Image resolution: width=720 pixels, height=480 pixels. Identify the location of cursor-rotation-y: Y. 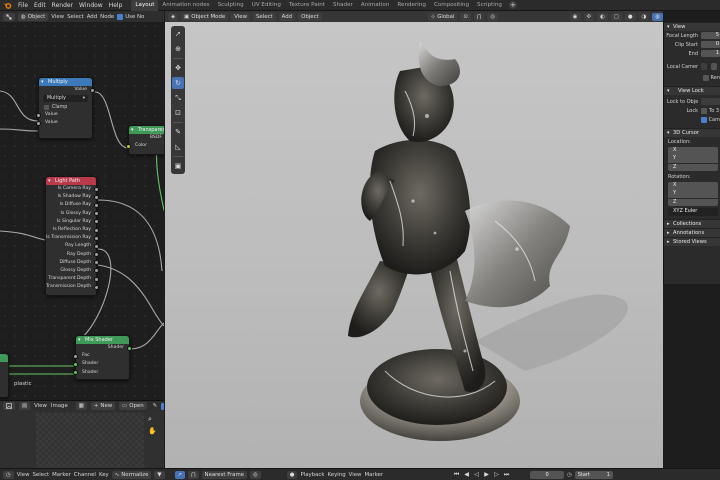
(693, 194).